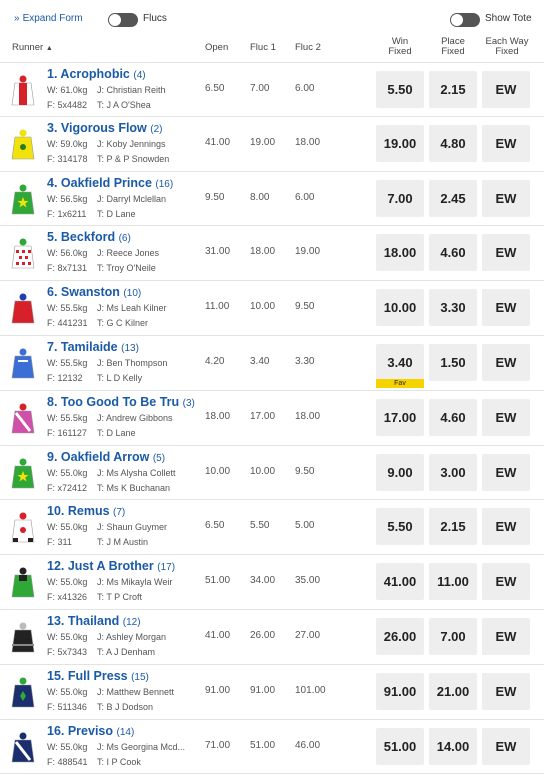  What do you see at coordinates (32, 47) in the screenshot?
I see `runner-sort-header: Runner ▲` at bounding box center [32, 47].